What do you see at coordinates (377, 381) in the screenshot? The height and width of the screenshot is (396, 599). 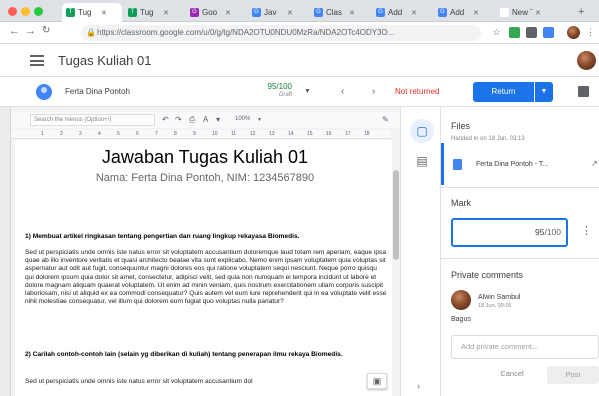 I see `explore-icon: ▣` at bounding box center [377, 381].